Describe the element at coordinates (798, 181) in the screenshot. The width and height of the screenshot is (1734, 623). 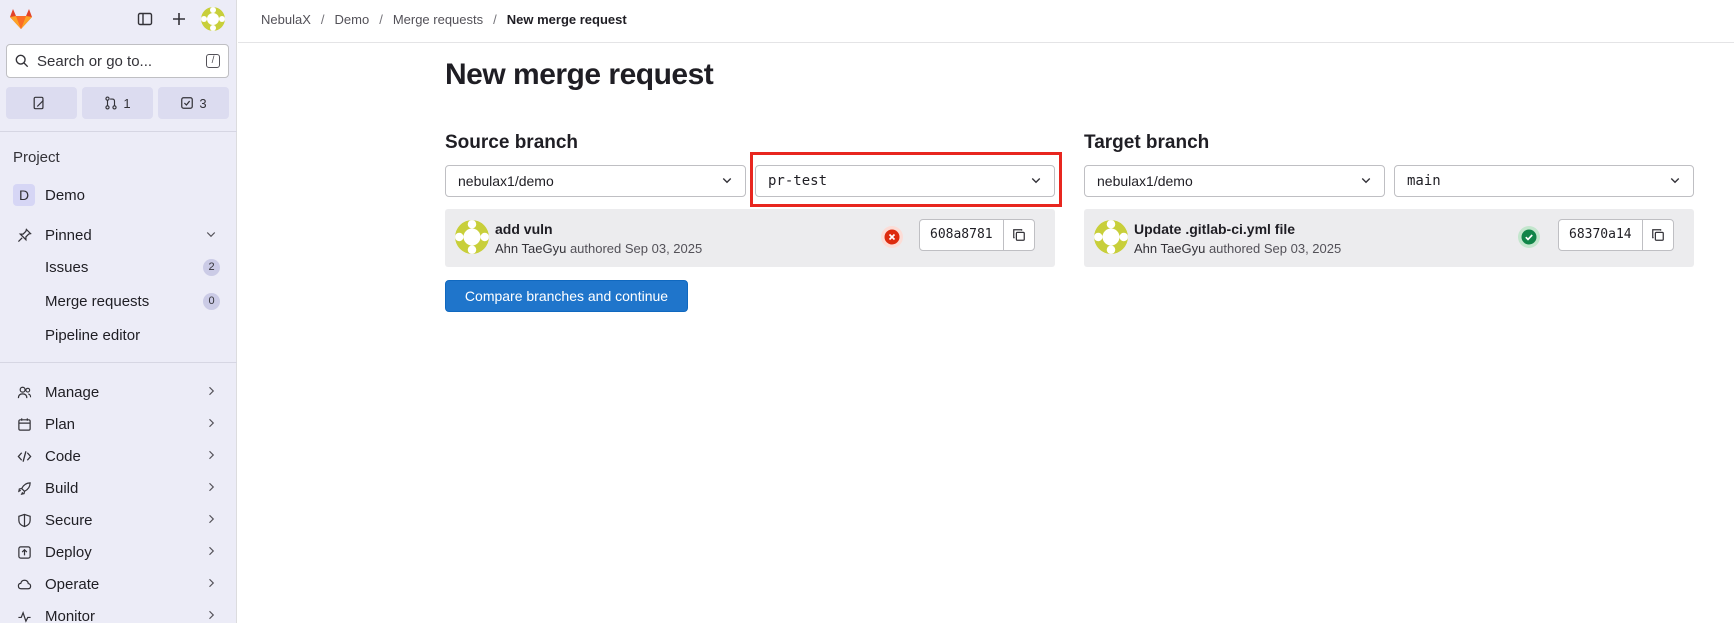
I see `source-branch-value: pr-test` at that location.